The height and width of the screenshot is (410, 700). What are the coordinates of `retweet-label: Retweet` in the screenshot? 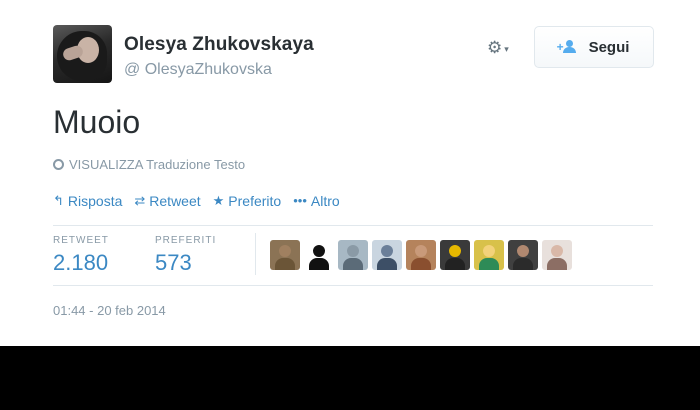 It's located at (175, 201).